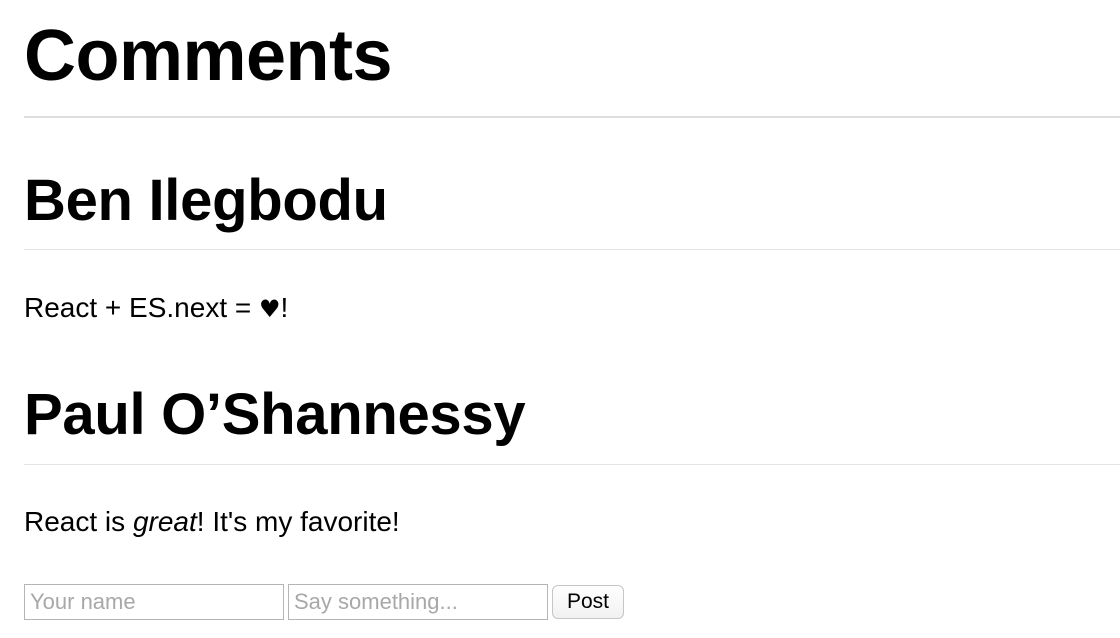 Image resolution: width=1120 pixels, height=638 pixels. What do you see at coordinates (78, 521) in the screenshot?
I see `comment-text-part: React is` at bounding box center [78, 521].